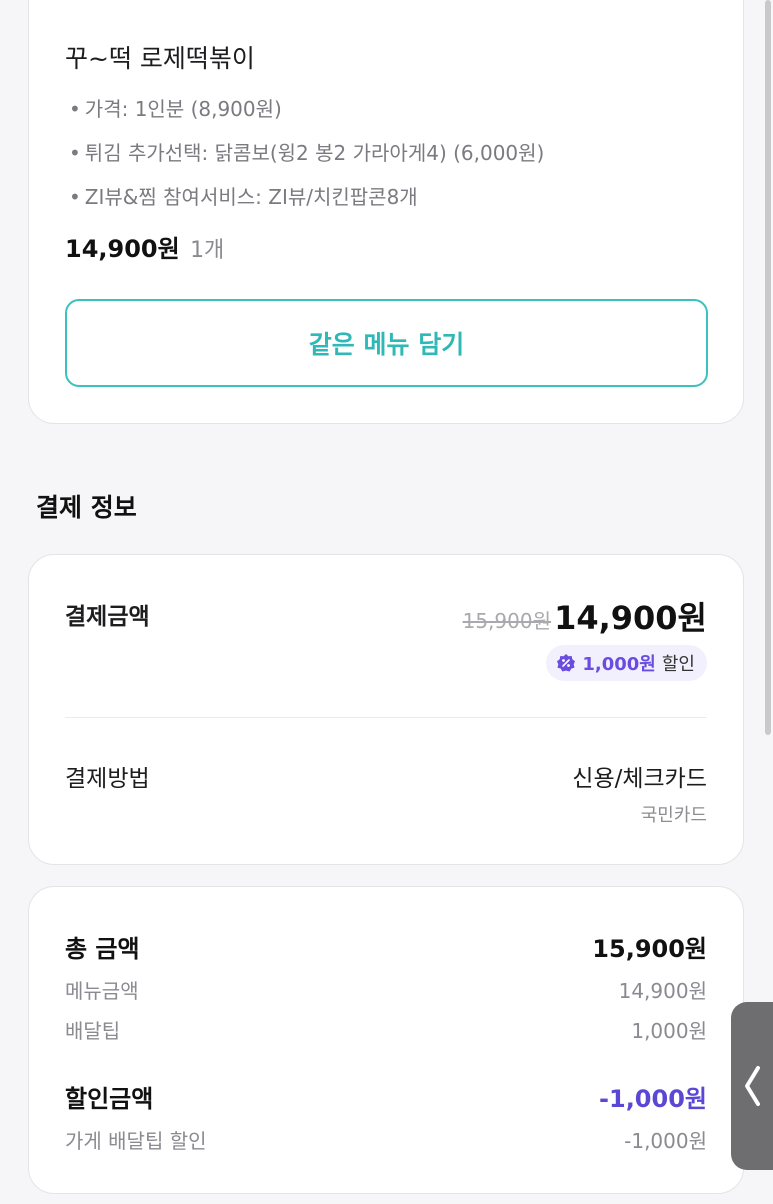  What do you see at coordinates (243, 197) in the screenshot?
I see `menu-option: • ZI뷰&찜 참여서비스: ZI뷰/치킨팝콘8개` at bounding box center [243, 197].